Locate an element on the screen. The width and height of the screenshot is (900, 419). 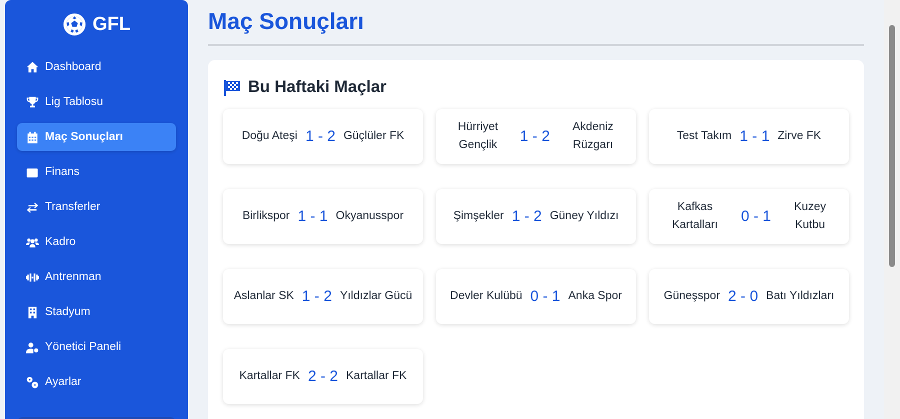
away-team: Batı Yıldızları is located at coordinates (800, 296).